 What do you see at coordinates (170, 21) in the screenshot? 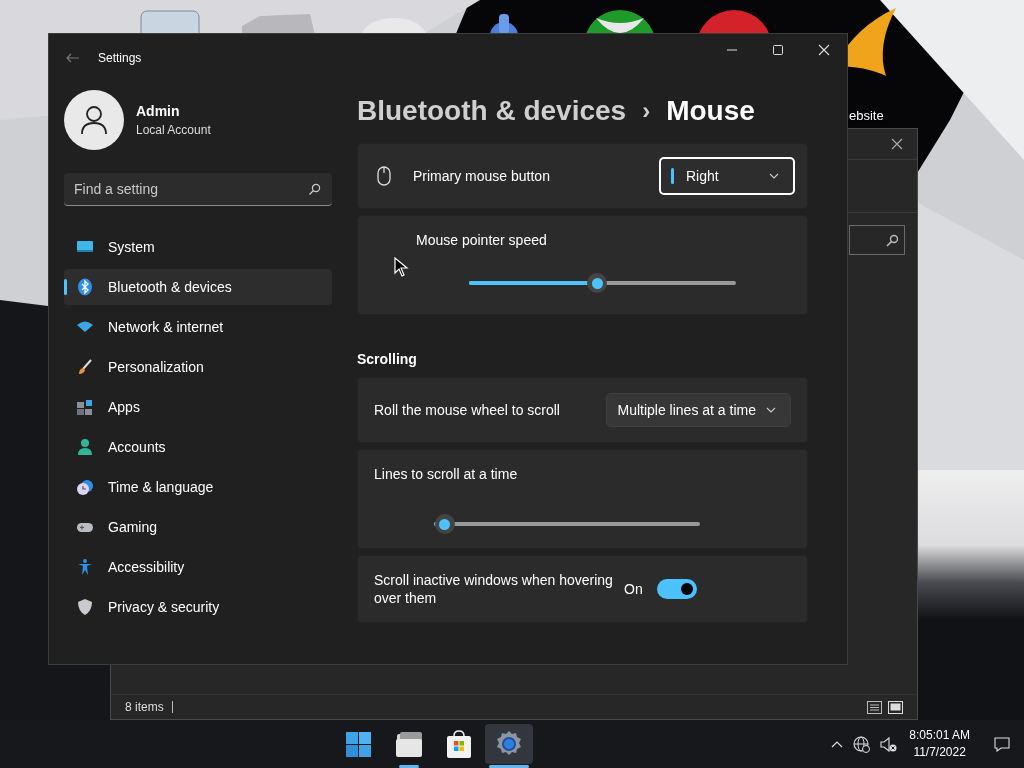
I see `bin-icon` at bounding box center [170, 21].